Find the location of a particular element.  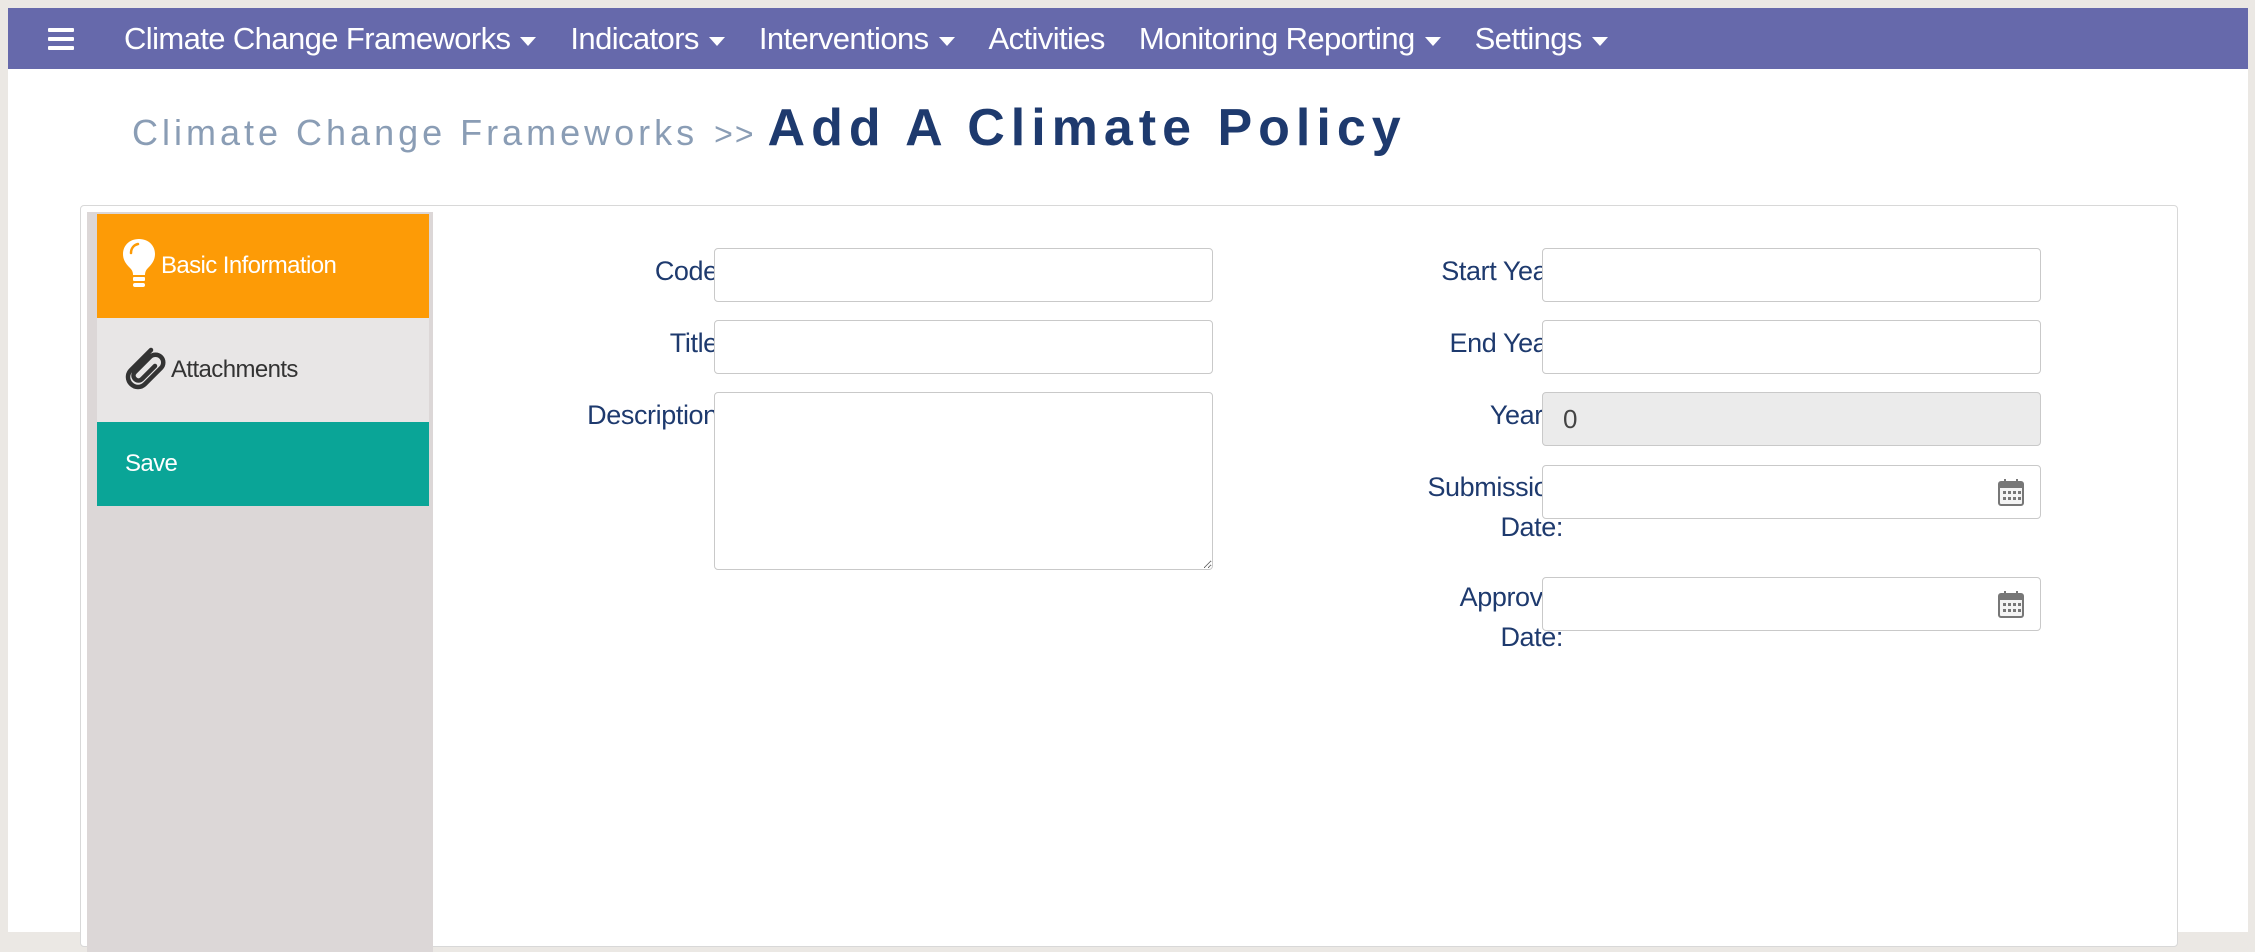

end-year-label: End Year: is located at coordinates (1506, 343).